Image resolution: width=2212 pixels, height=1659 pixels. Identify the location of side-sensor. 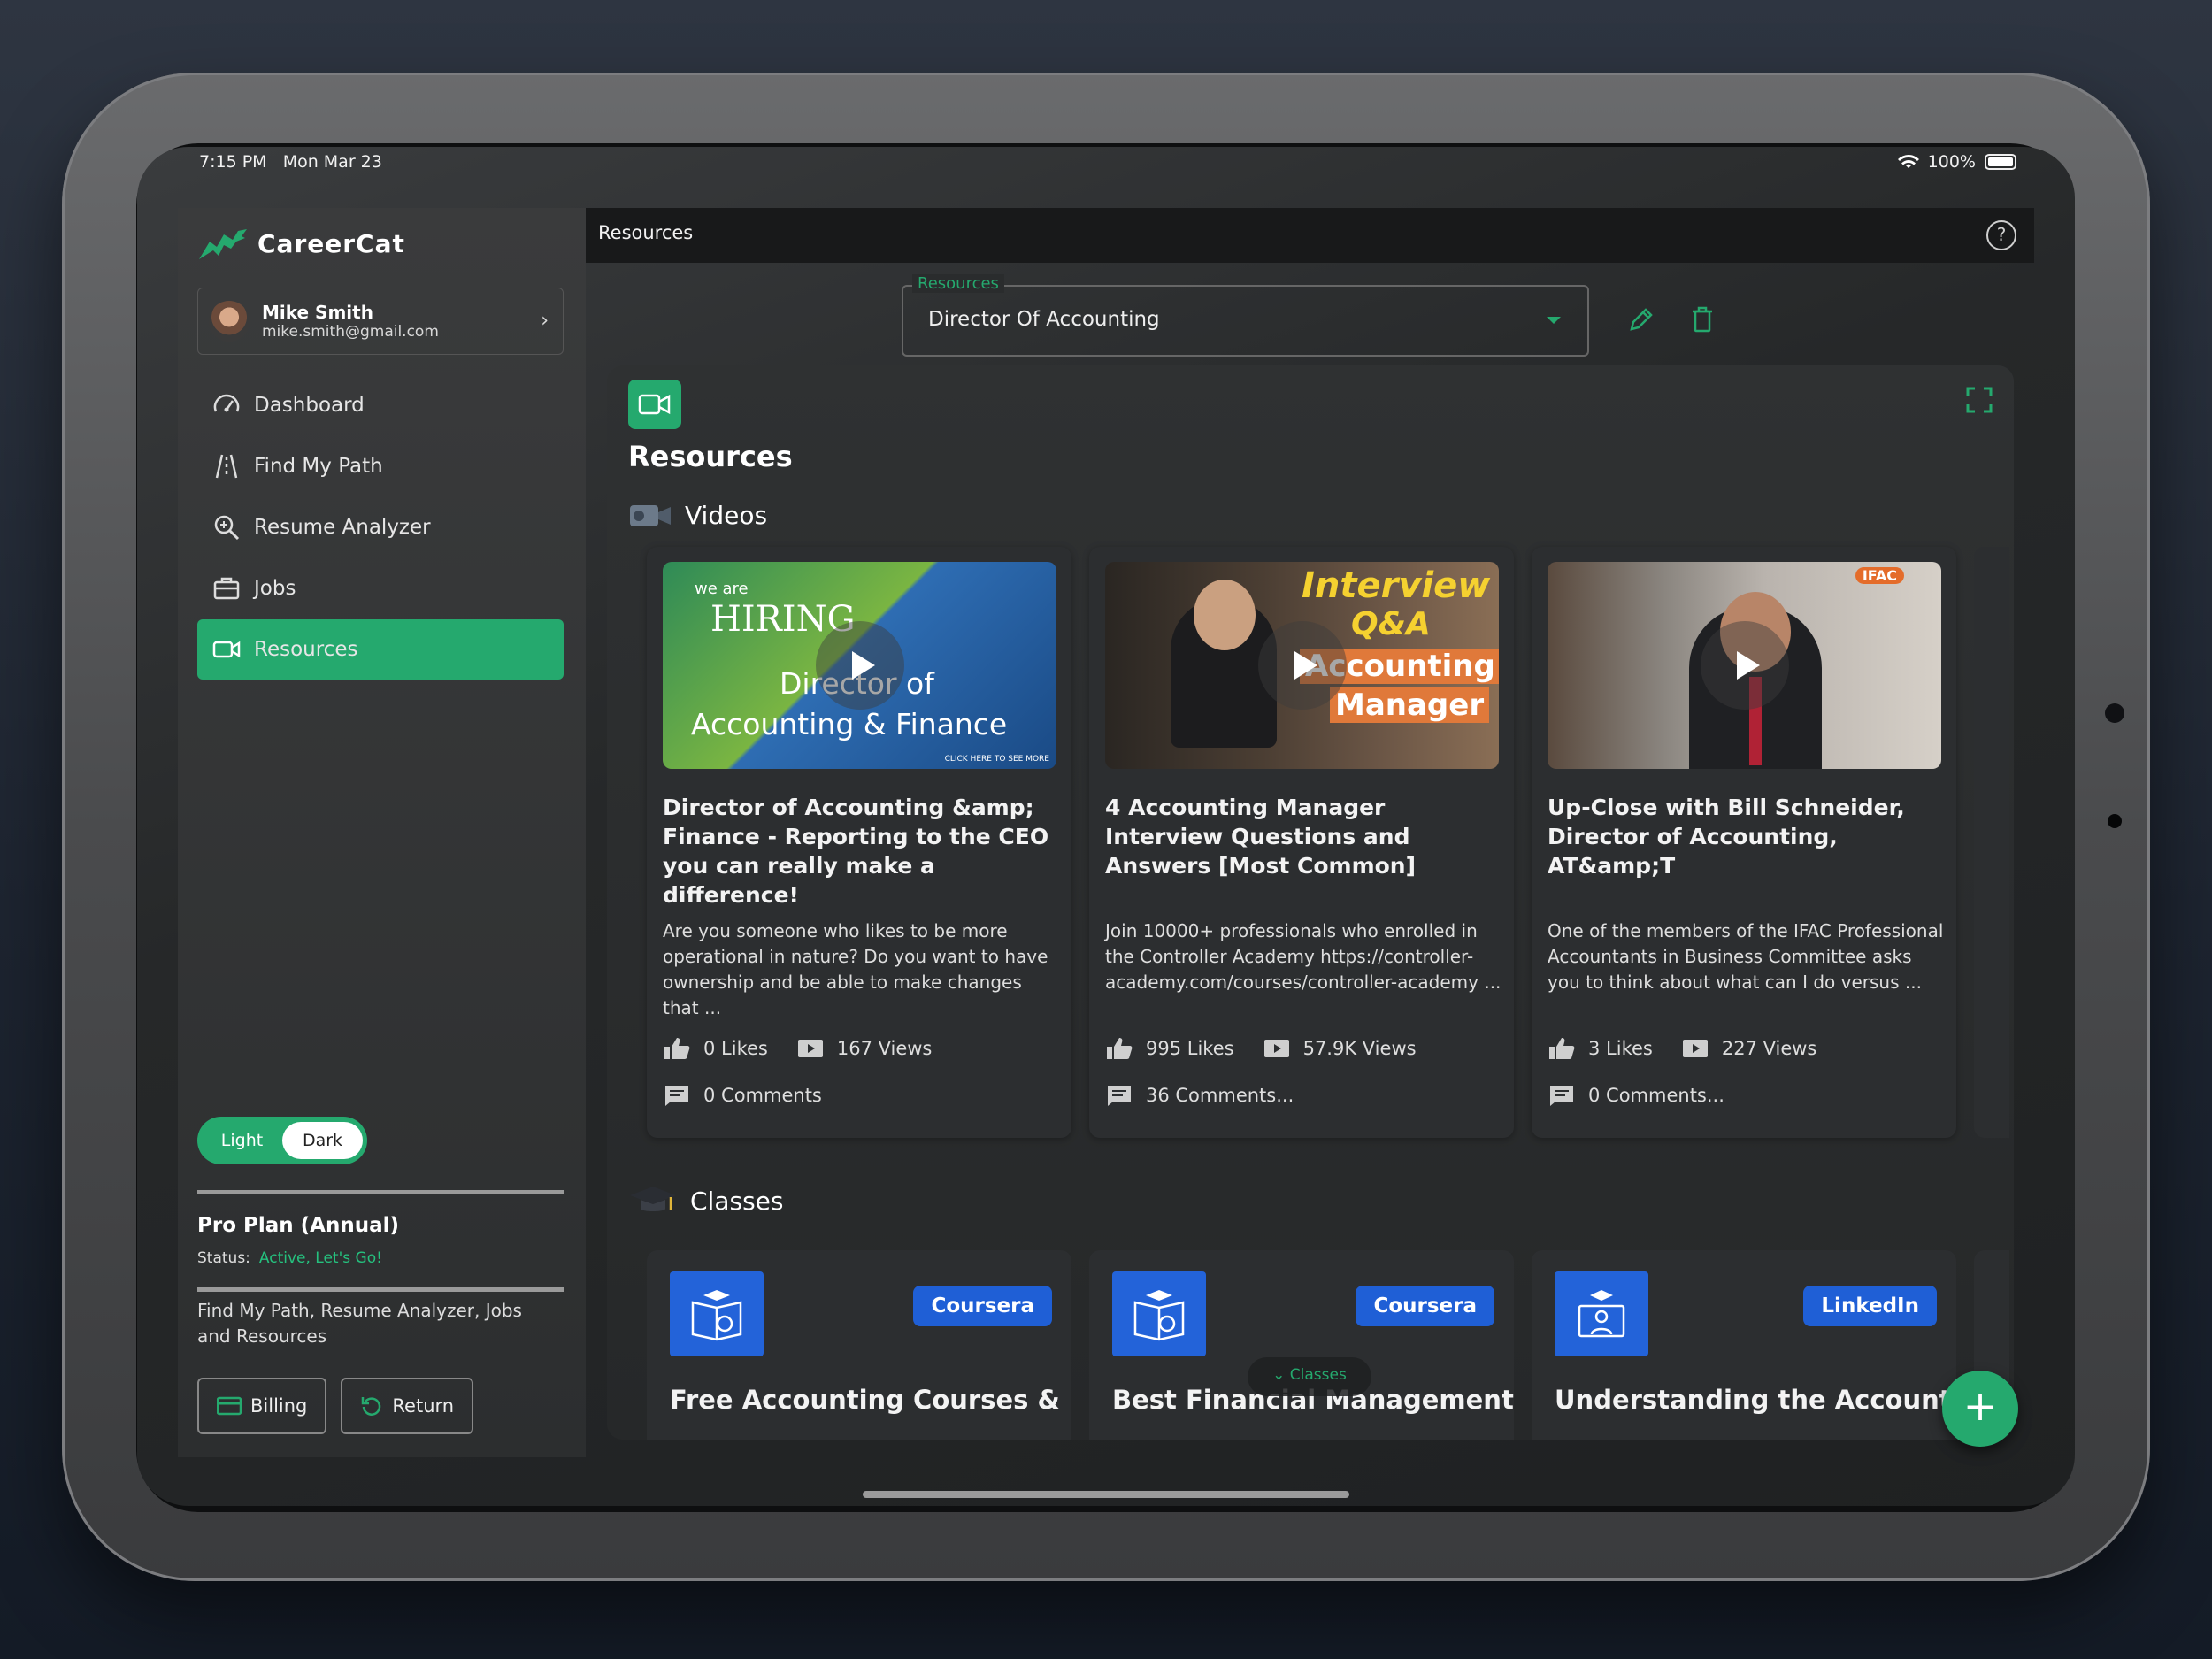
(2115, 713).